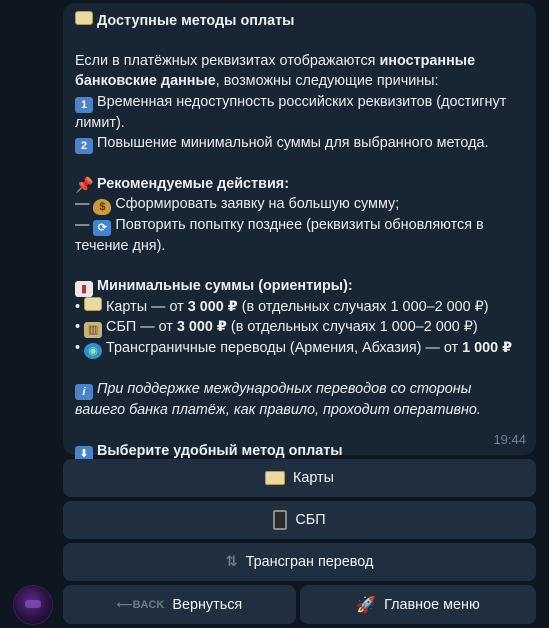 This screenshot has height=628, width=549. Describe the element at coordinates (179, 604) in the screenshot. I see `back-button: ⟵BACK Вернуться` at that location.